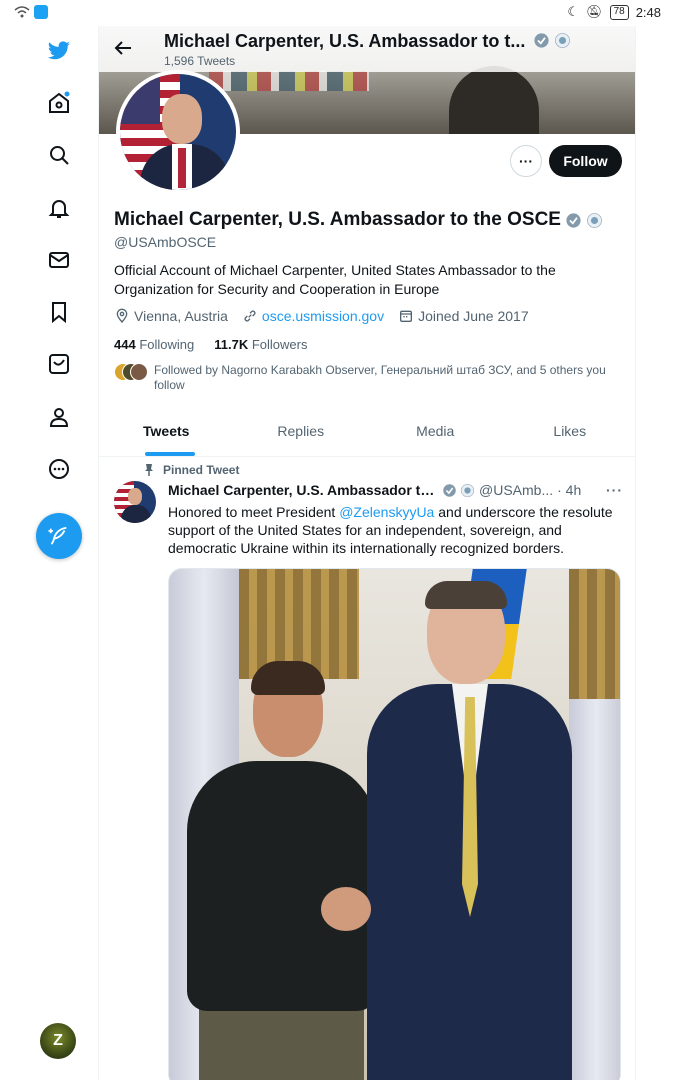 Image resolution: width=675 pixels, height=1080 pixels. I want to click on status-left, so click(31, 12).